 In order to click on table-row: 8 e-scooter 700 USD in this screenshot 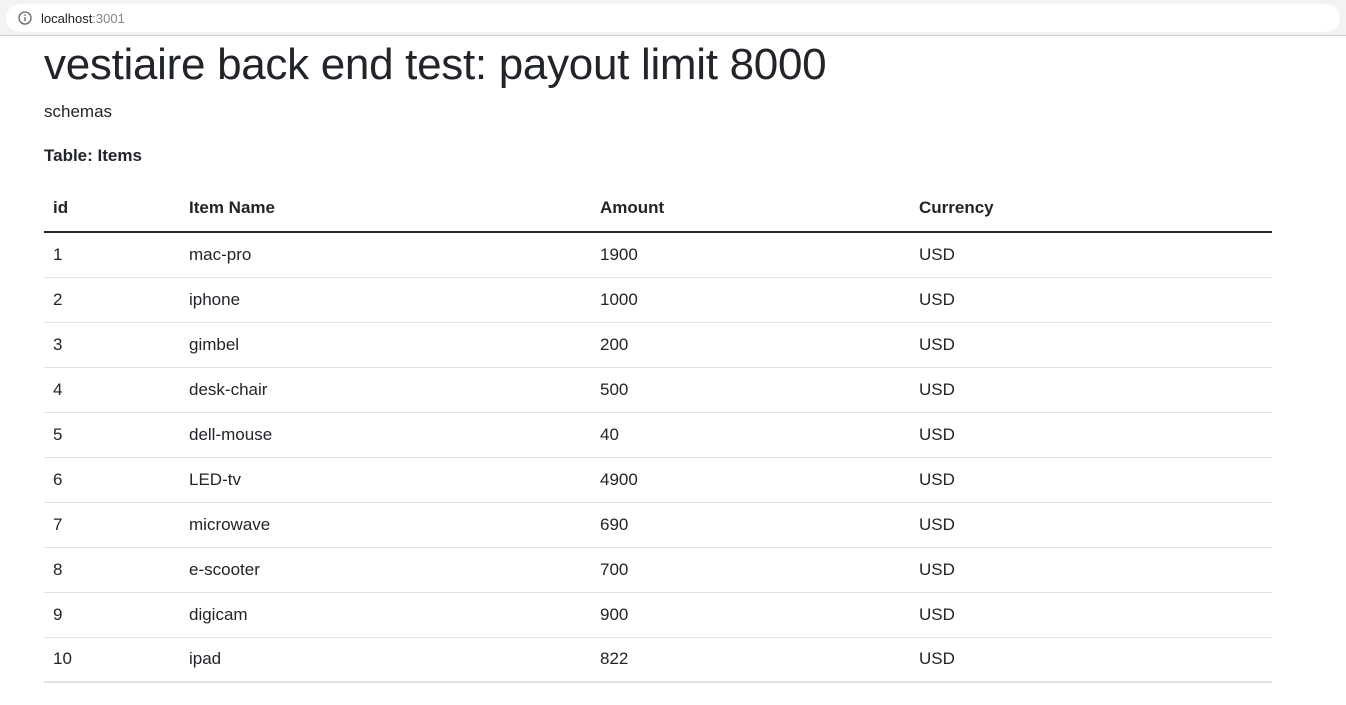, I will do `click(658, 570)`.